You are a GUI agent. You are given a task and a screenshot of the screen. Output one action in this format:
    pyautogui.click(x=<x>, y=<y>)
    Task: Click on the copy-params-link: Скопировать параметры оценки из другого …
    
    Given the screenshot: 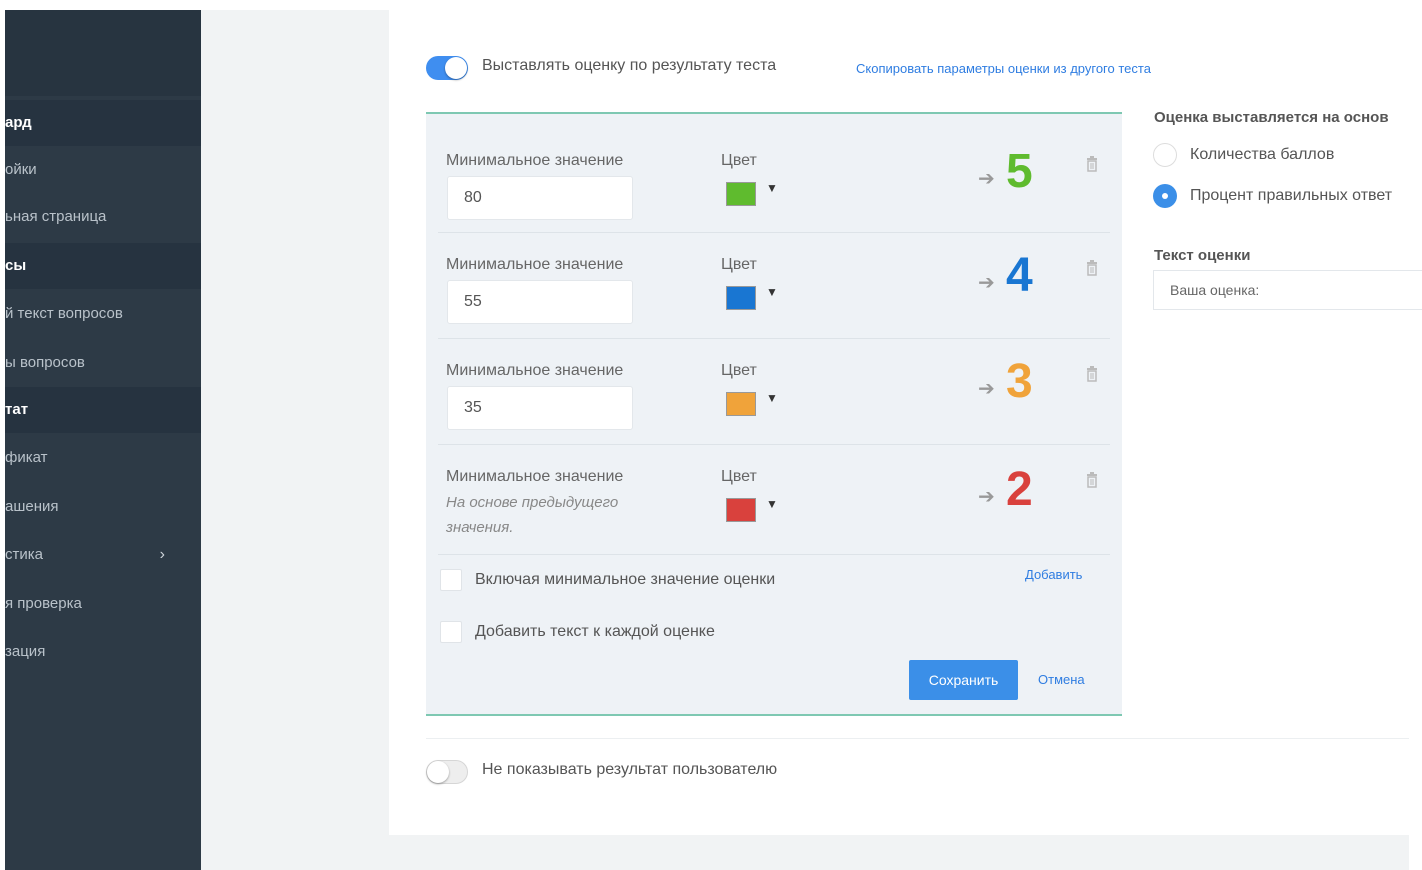 What is the action you would take?
    pyautogui.click(x=1003, y=68)
    